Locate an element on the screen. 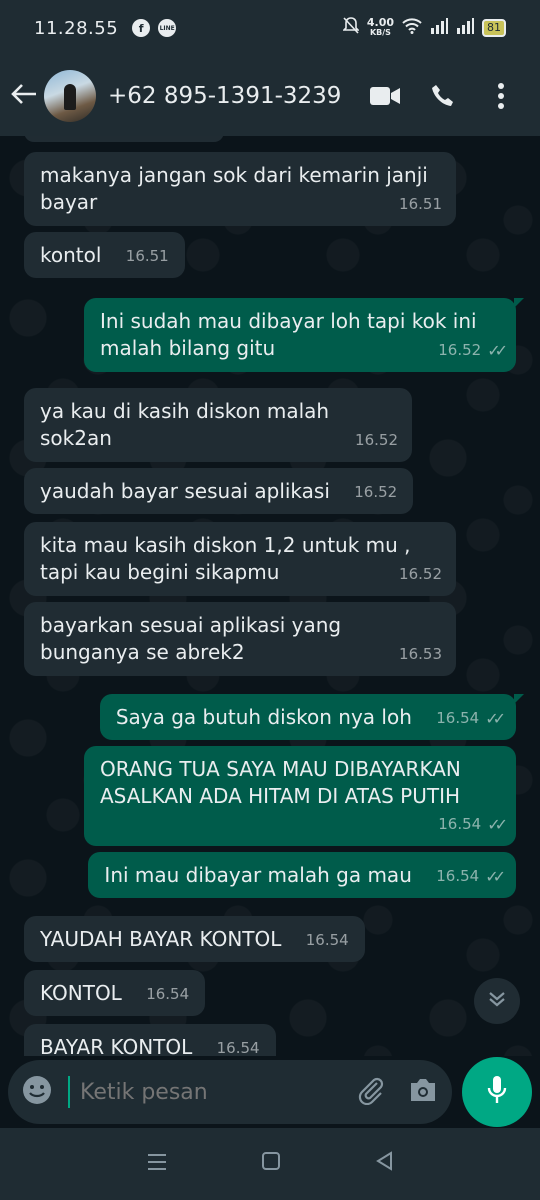 Image resolution: width=540 pixels, height=1200 pixels. battery-indicator: 81 is located at coordinates (494, 28).